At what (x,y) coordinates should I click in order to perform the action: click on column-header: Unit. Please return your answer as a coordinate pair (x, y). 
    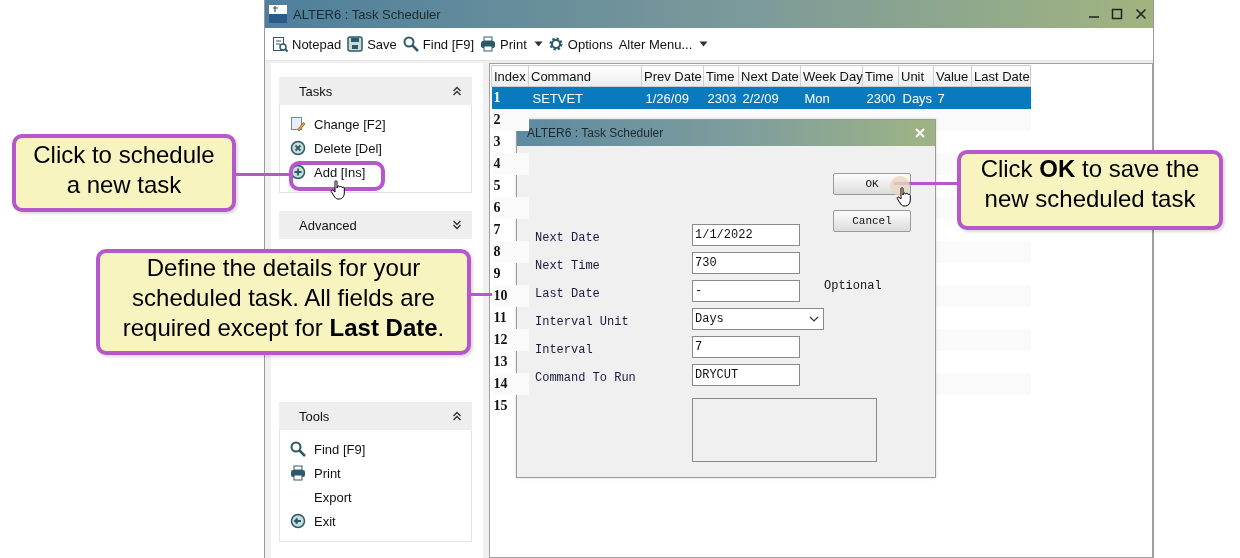
    Looking at the image, I should click on (916, 76).